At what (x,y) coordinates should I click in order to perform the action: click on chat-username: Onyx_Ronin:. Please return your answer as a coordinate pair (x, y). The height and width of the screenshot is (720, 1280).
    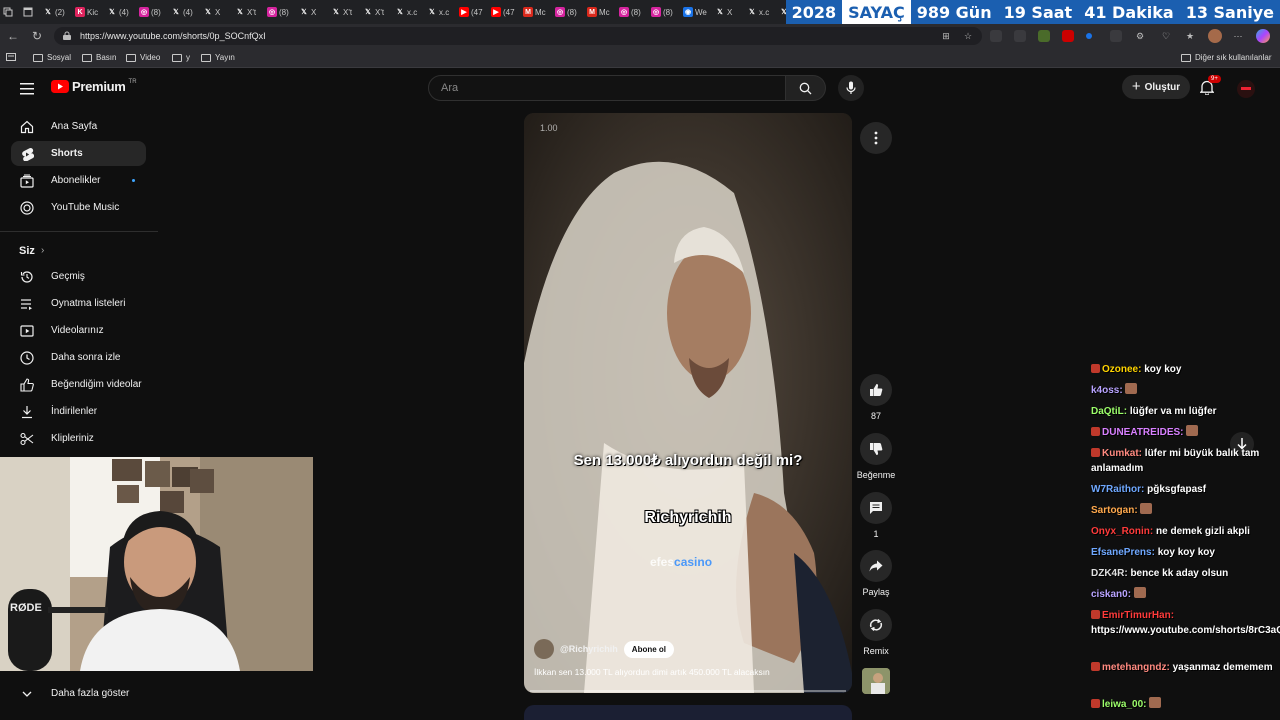
    Looking at the image, I should click on (1122, 531).